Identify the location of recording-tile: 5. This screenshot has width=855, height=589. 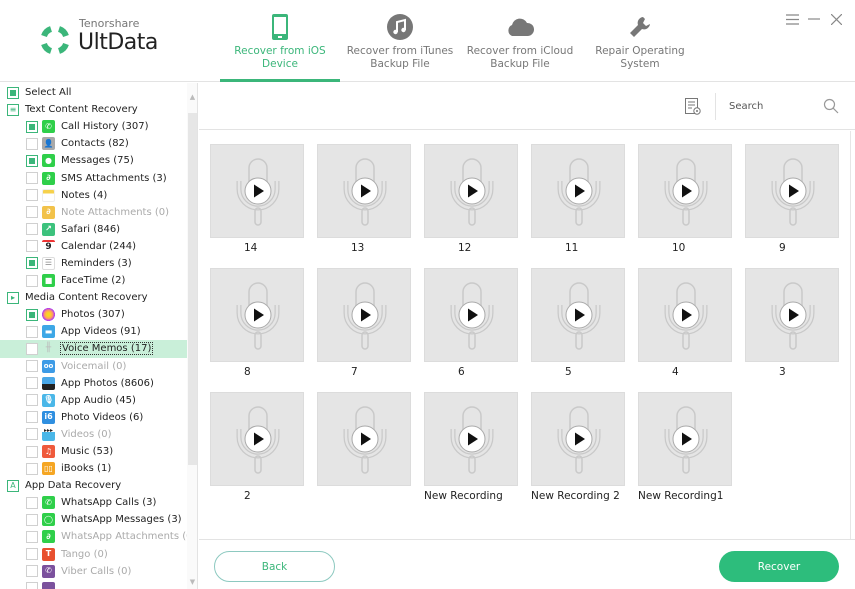
(578, 330).